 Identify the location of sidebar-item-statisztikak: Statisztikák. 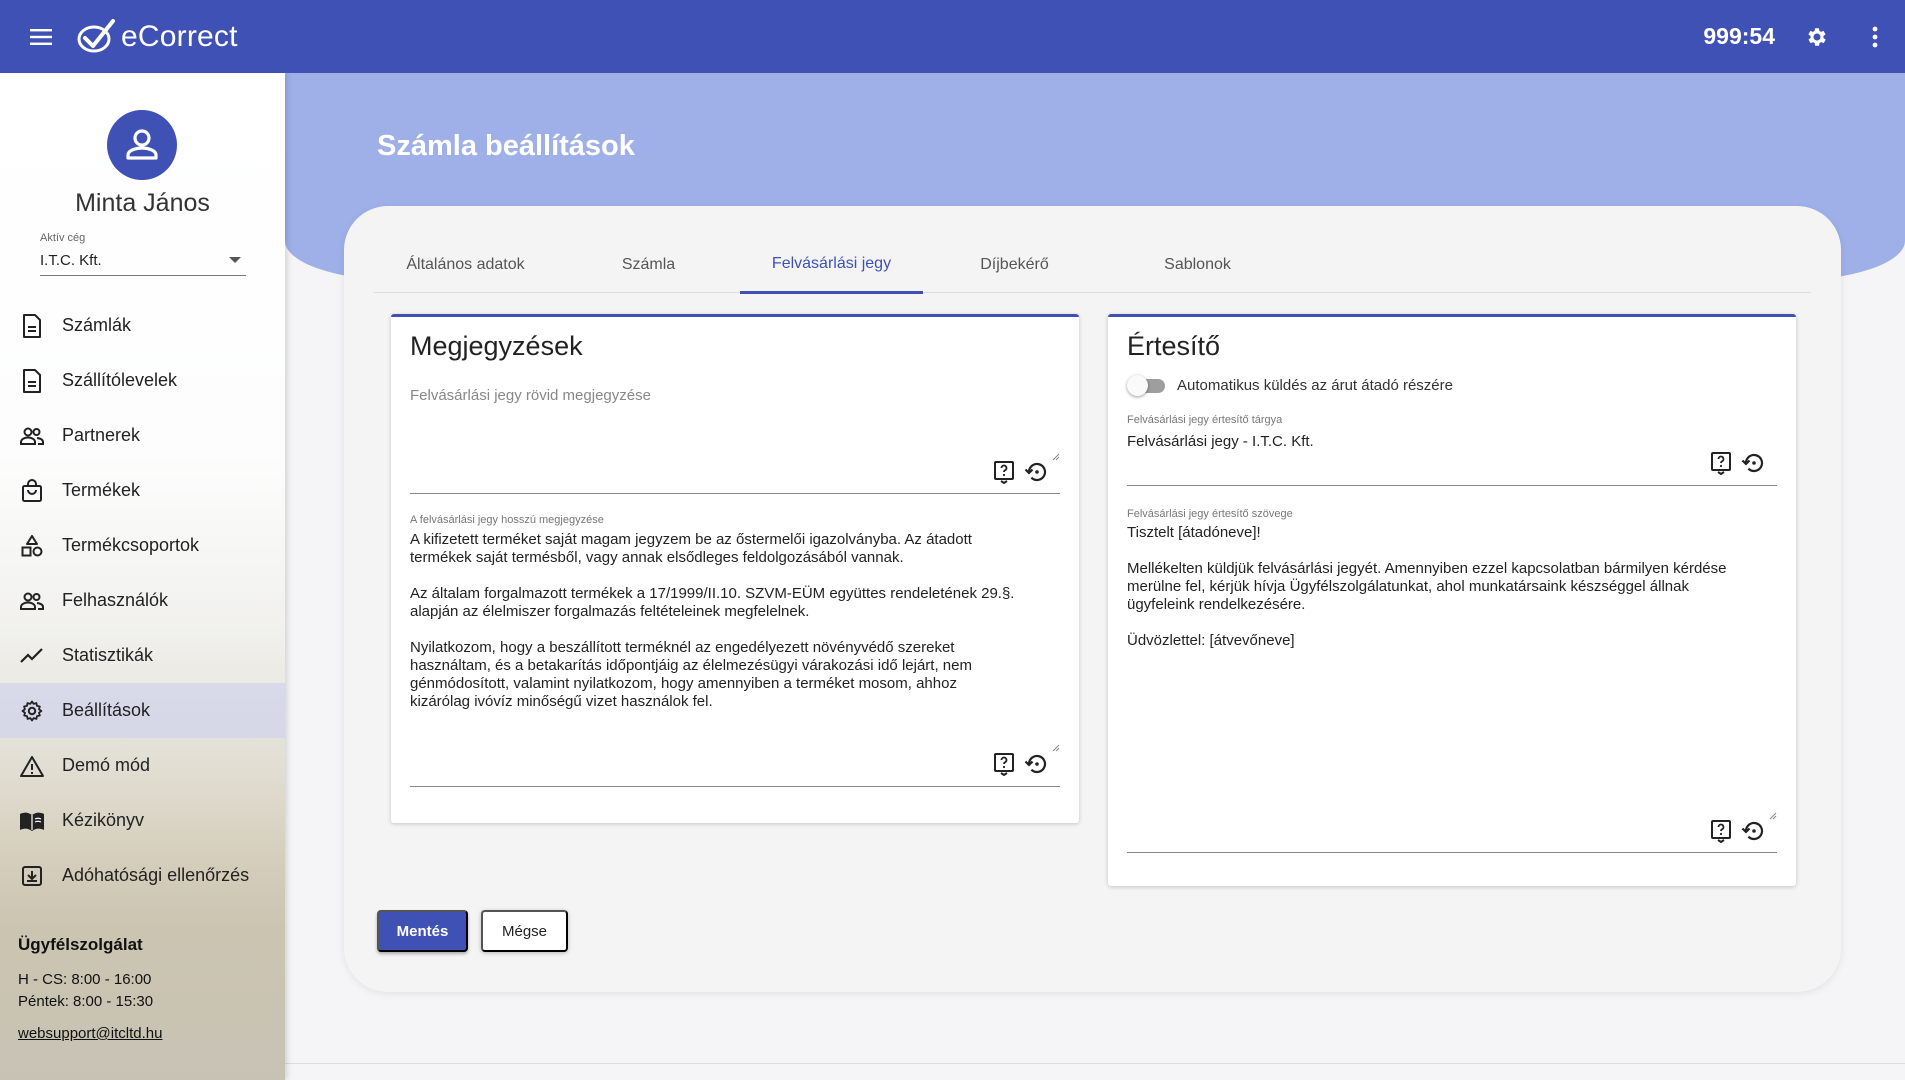
(142, 655).